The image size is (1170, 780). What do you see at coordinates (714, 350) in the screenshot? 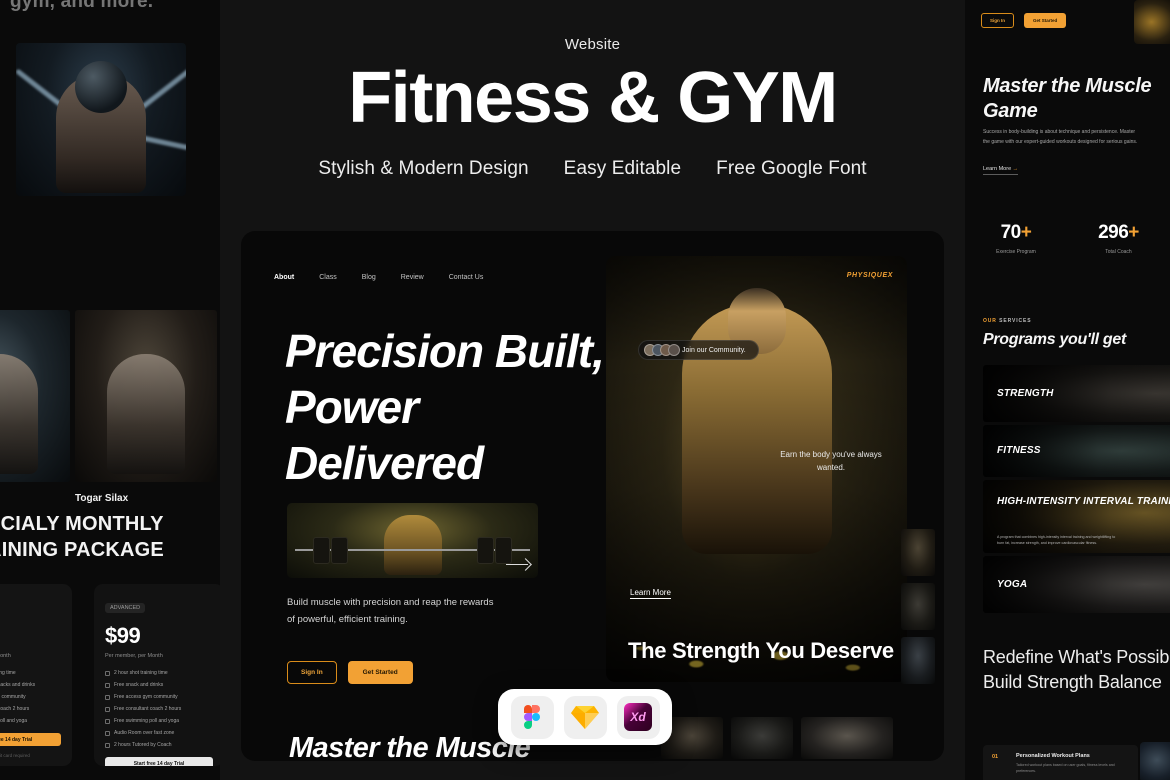
I see `community-pill-label: Join our Community.` at bounding box center [714, 350].